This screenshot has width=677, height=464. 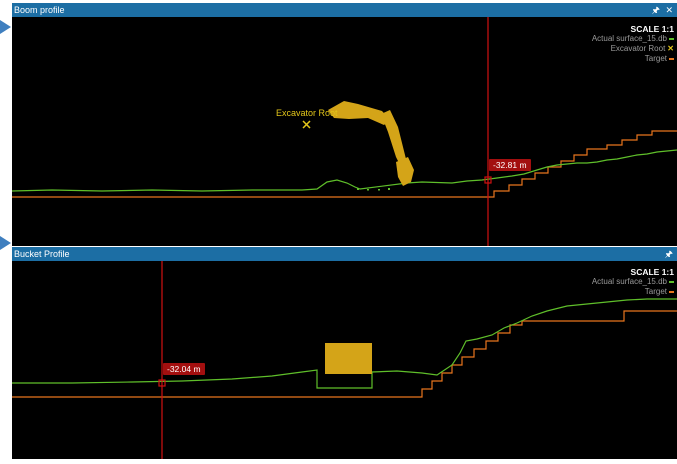 What do you see at coordinates (669, 10) in the screenshot?
I see `close-icon: ✕` at bounding box center [669, 10].